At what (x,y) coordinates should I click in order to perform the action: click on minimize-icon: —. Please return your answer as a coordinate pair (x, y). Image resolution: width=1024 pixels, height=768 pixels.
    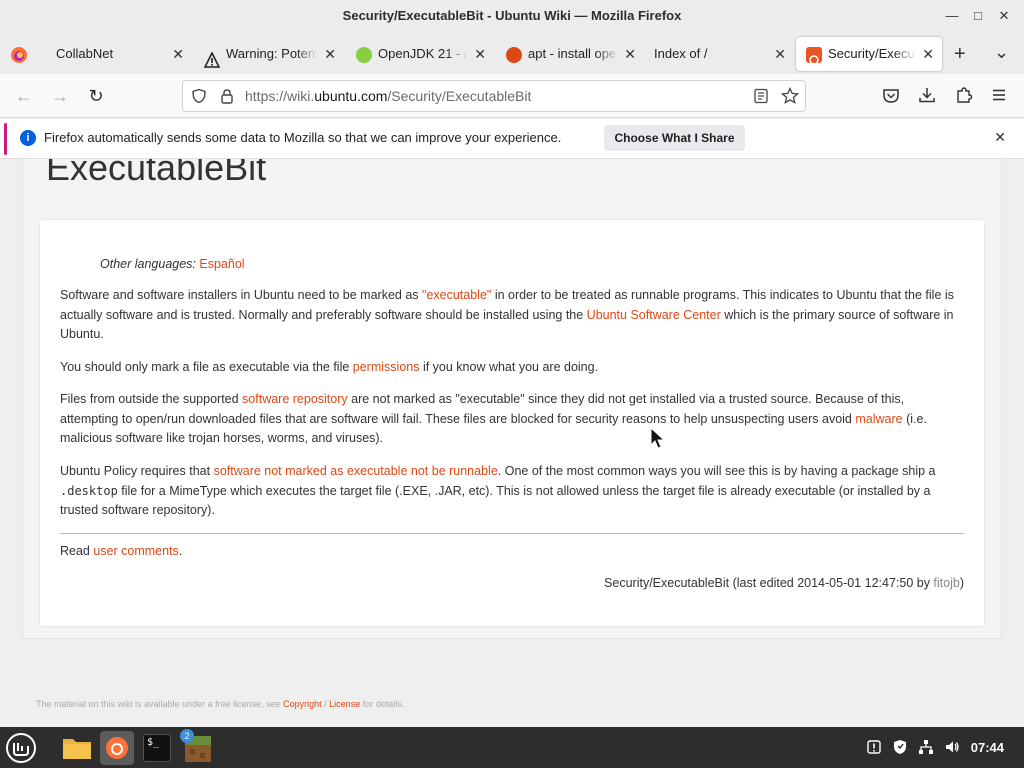
    Looking at the image, I should click on (952, 16).